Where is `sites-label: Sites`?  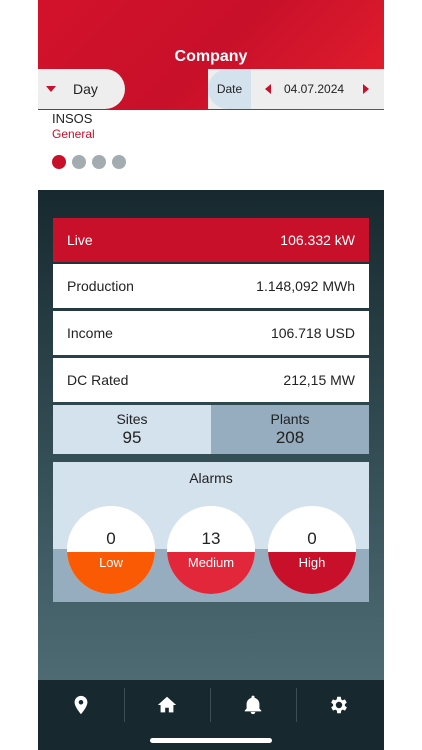 sites-label: Sites is located at coordinates (132, 419).